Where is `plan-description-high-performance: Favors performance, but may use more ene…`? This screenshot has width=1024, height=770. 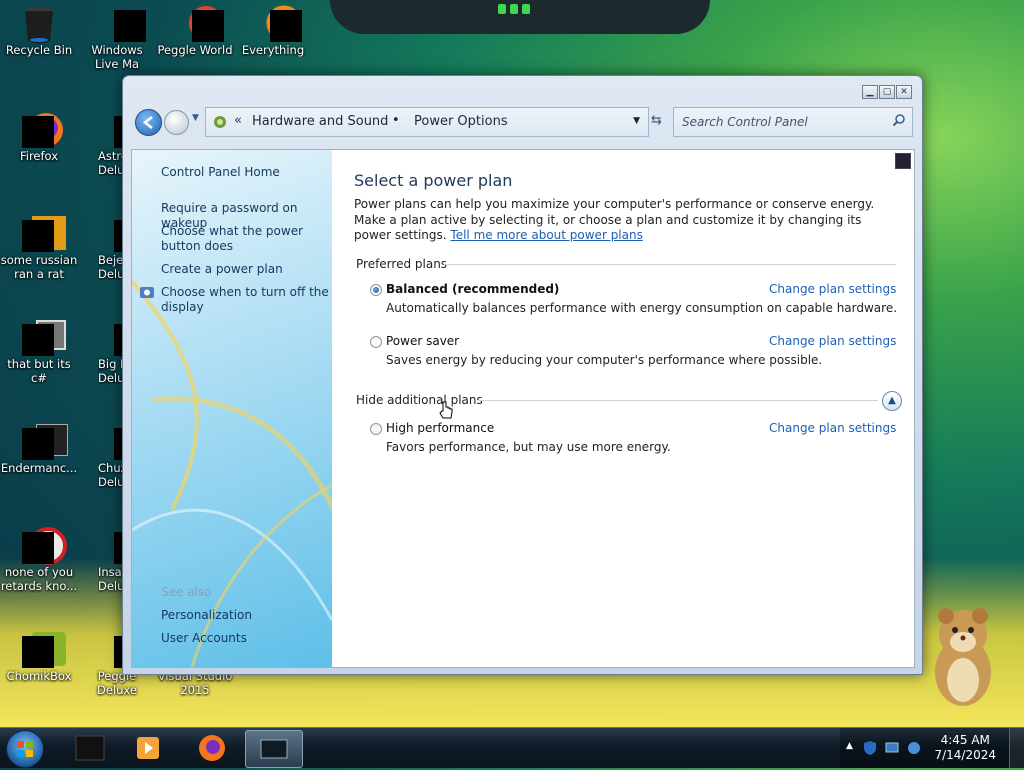
plan-description-high-performance: Favors performance, but may use more ene… is located at coordinates (528, 447).